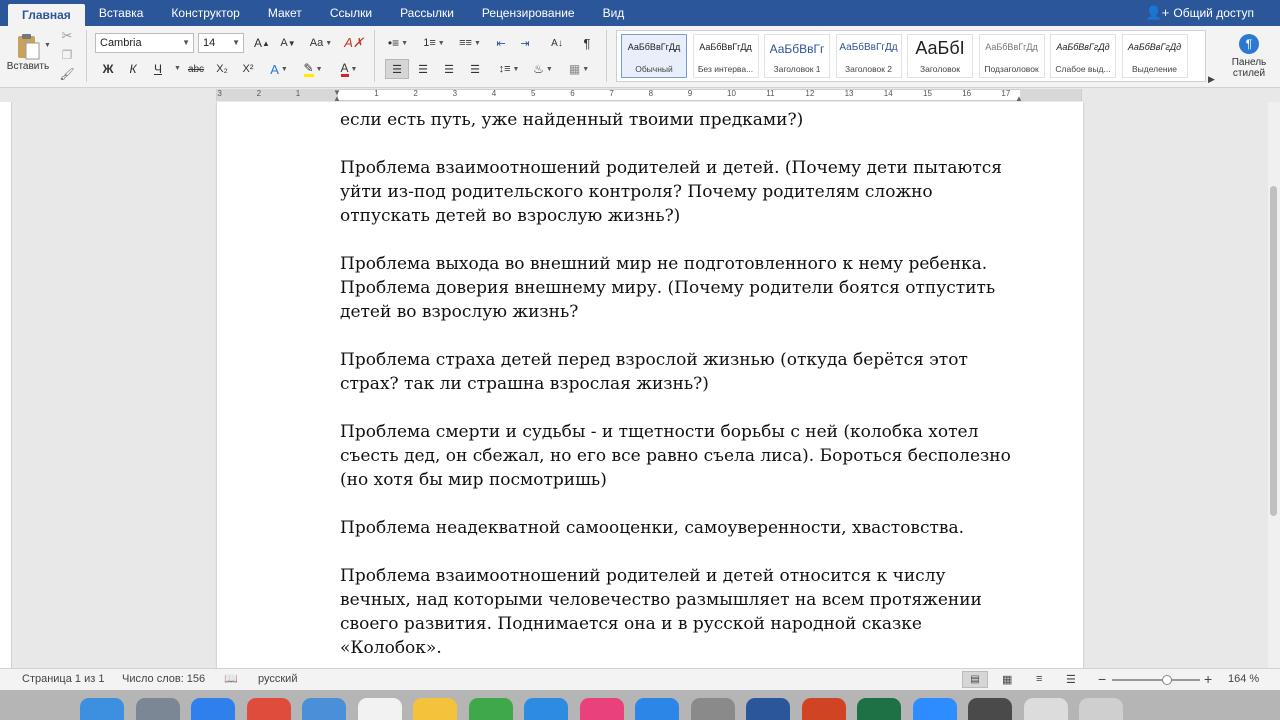  Describe the element at coordinates (285, 13) in the screenshot. I see `tab-3: Макет` at that location.